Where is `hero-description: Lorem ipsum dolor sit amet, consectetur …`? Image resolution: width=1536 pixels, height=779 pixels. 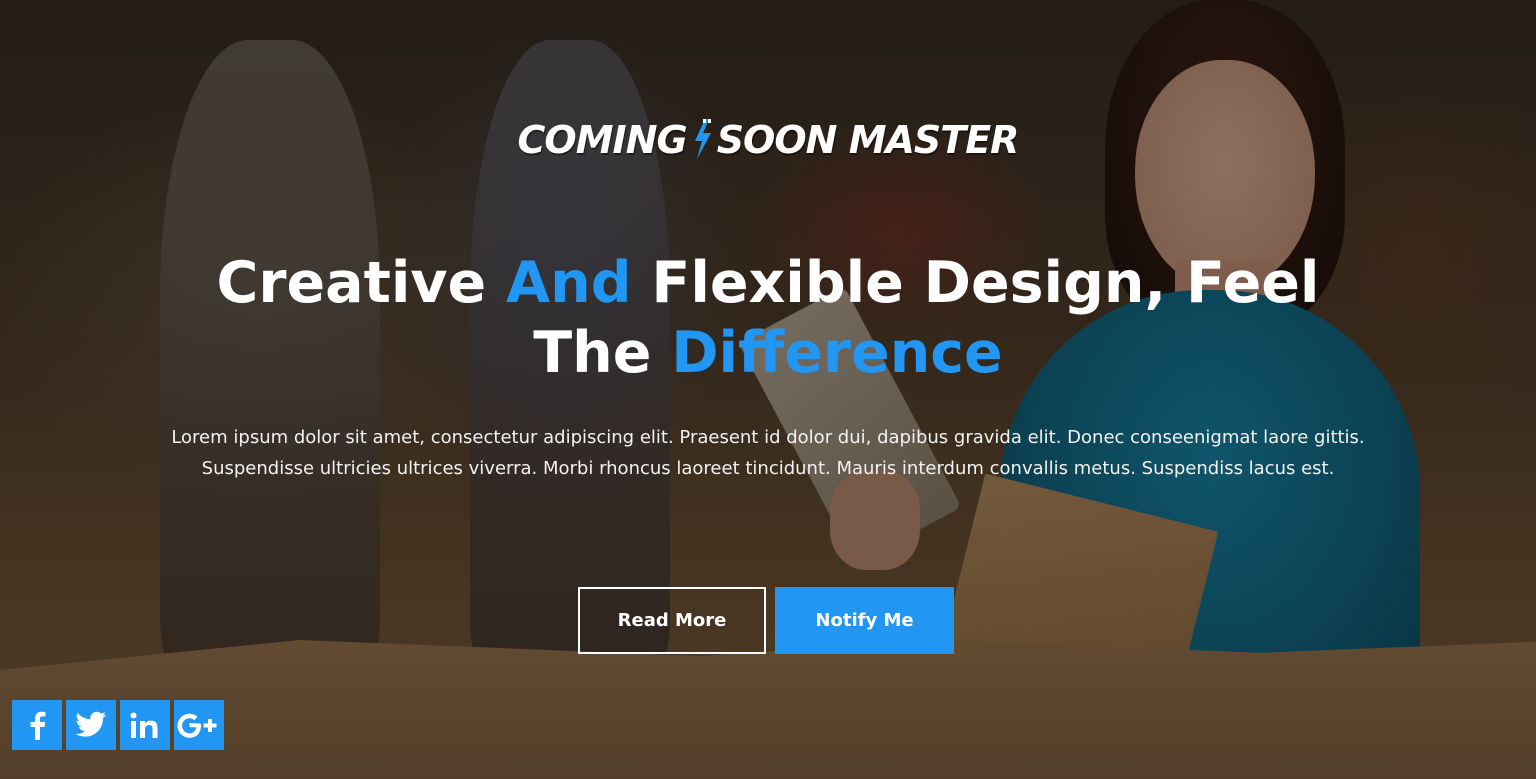
hero-description: Lorem ipsum dolor sit amet, consectetur … is located at coordinates (768, 453).